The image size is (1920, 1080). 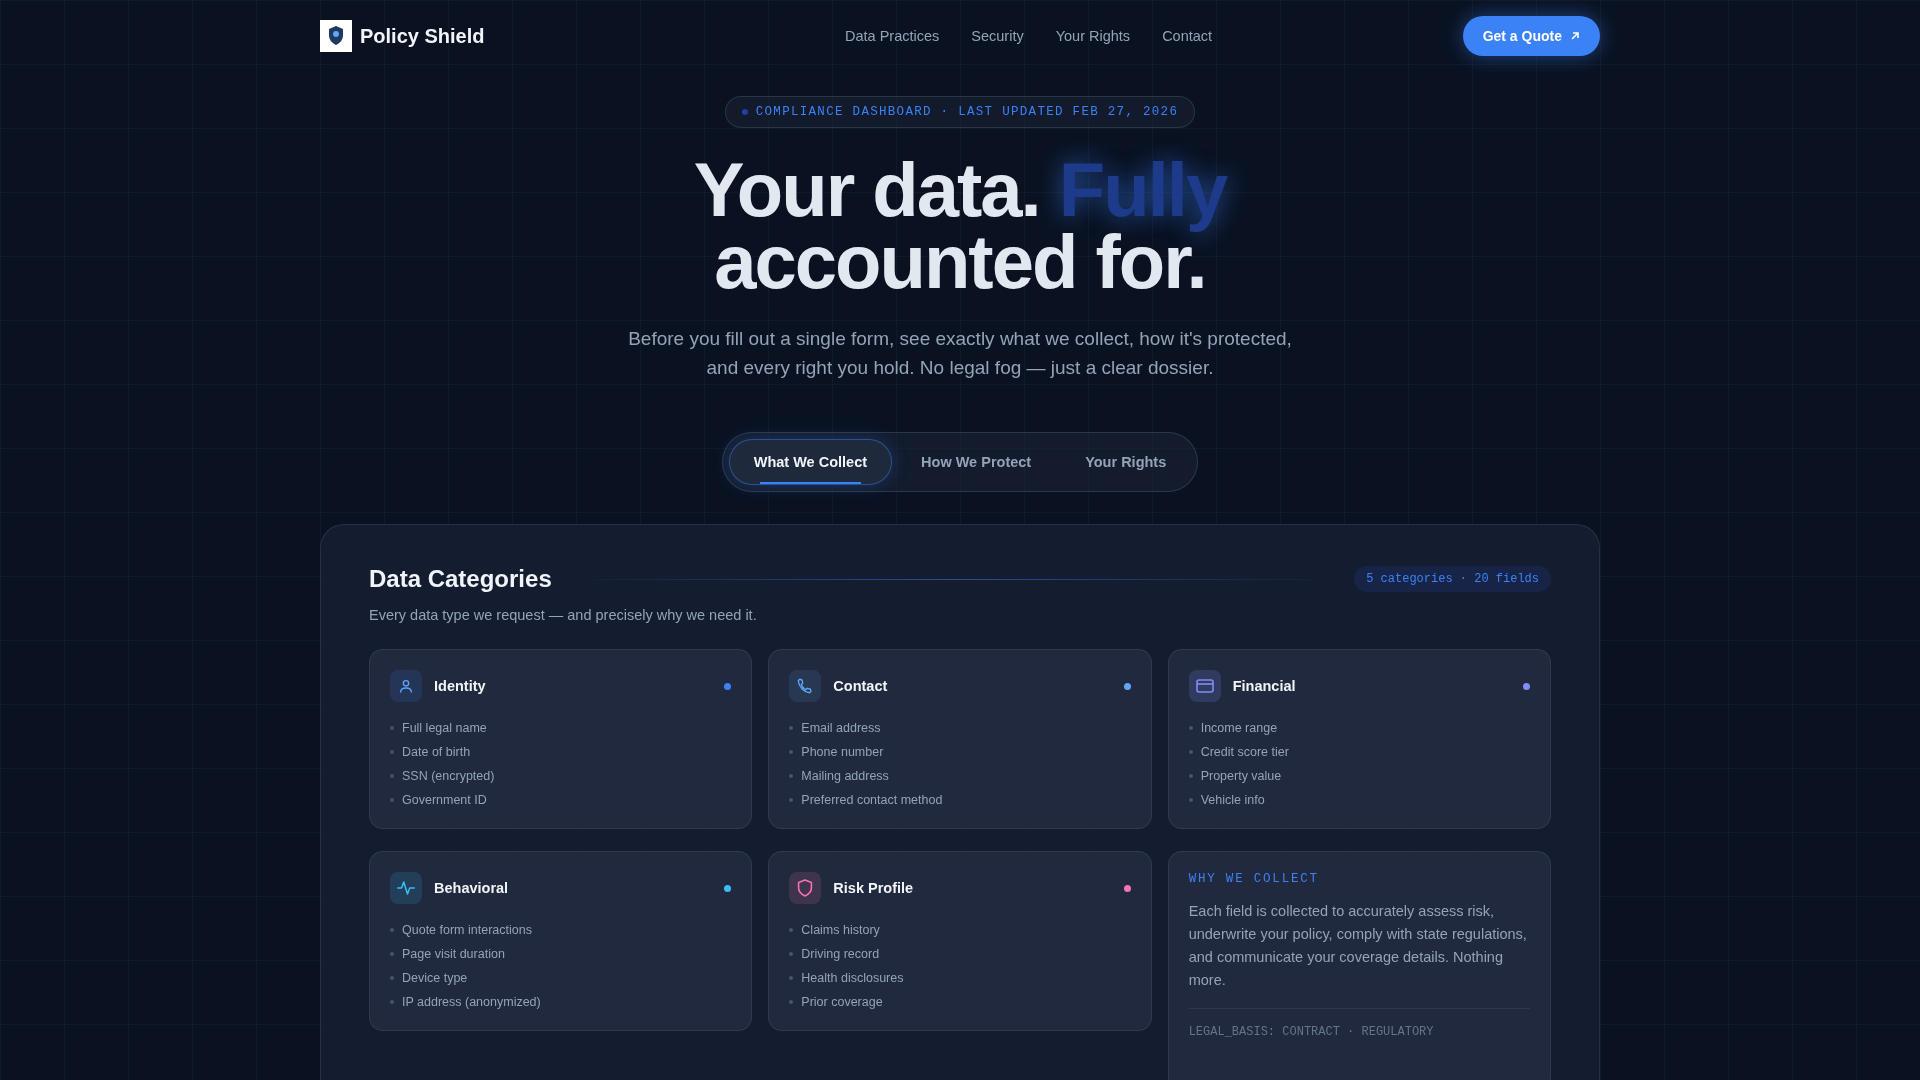 What do you see at coordinates (1254, 879) in the screenshot?
I see `card-heading: WHY WE COLLECT` at bounding box center [1254, 879].